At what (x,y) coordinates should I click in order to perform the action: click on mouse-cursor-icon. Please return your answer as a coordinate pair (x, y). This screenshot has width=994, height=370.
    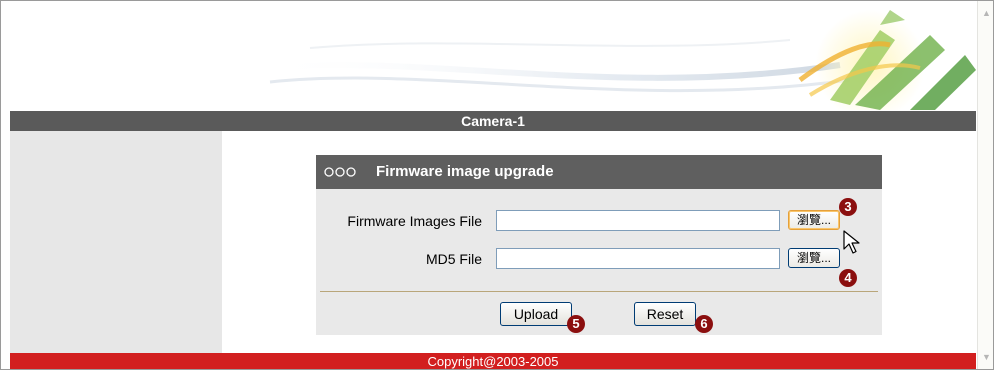
    Looking at the image, I should click on (851, 242).